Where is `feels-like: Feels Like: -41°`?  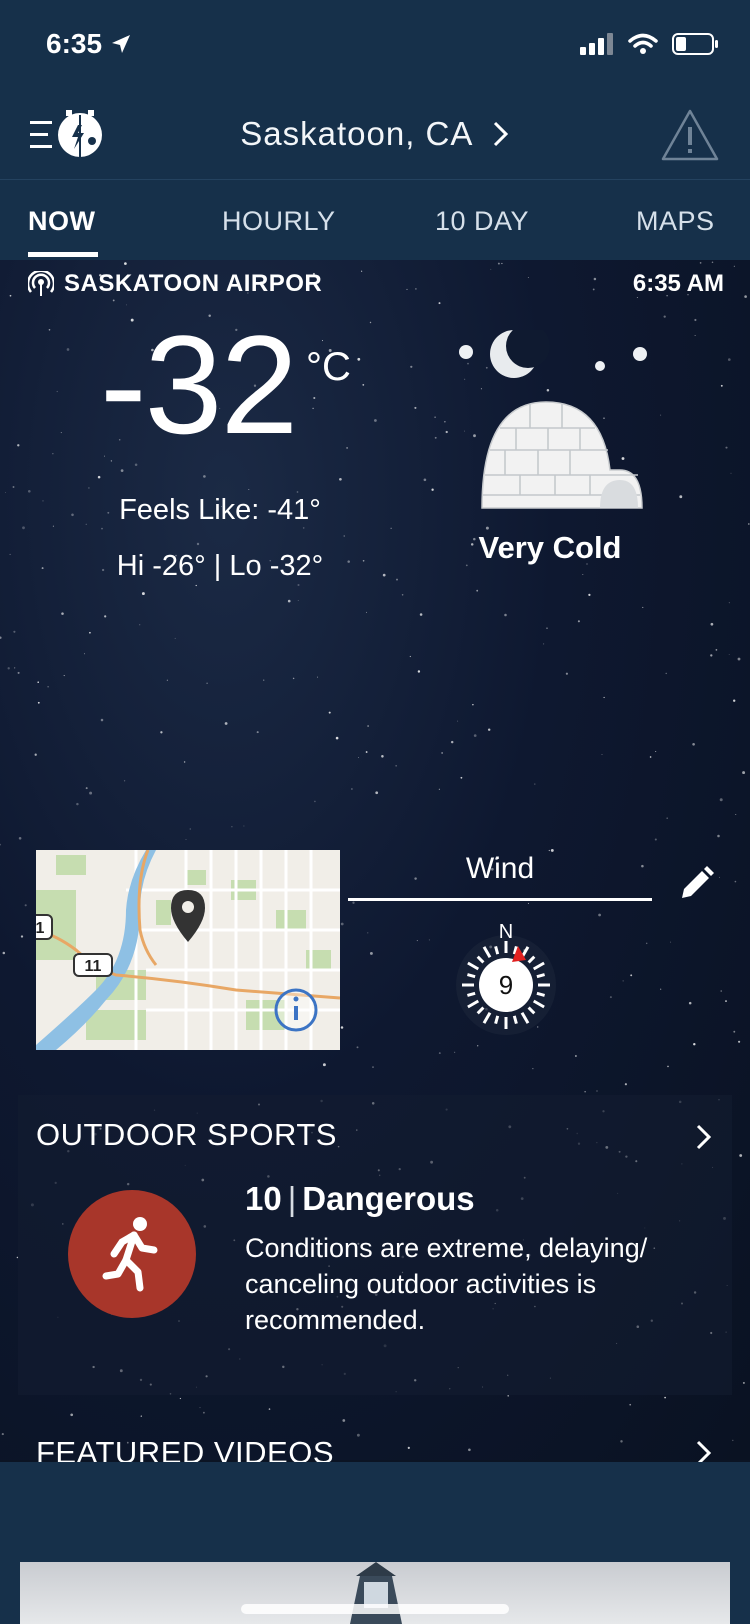
feels-like: Feels Like: -41° is located at coordinates (220, 510).